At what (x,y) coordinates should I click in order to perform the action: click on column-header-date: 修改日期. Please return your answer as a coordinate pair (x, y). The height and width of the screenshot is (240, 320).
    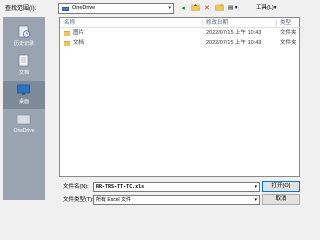
    Looking at the image, I should click on (217, 23).